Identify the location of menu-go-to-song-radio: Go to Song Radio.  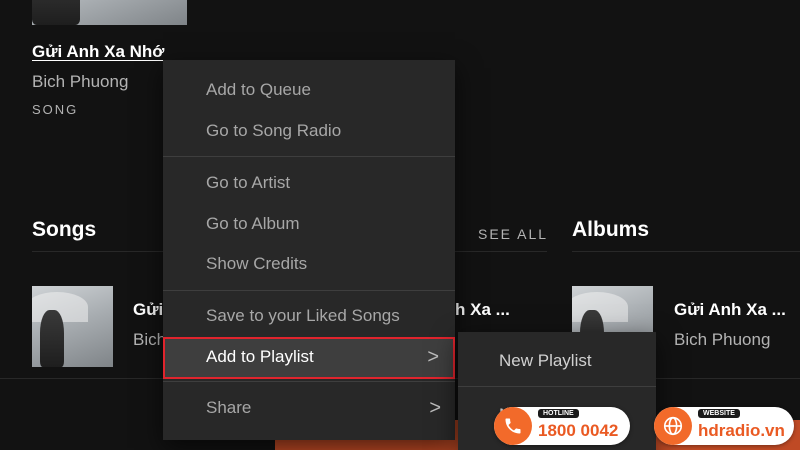
(309, 131).